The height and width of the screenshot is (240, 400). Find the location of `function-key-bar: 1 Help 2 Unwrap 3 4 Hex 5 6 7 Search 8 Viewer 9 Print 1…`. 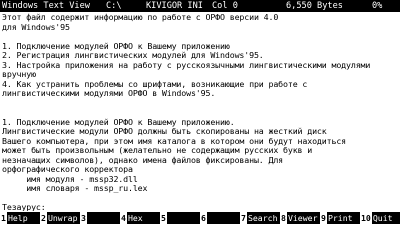

function-key-bar: 1 Help 2 Unwrap 3 4 Hex 5 6 7 Search 8 Viewer 9 Print 1… is located at coordinates (200, 218).